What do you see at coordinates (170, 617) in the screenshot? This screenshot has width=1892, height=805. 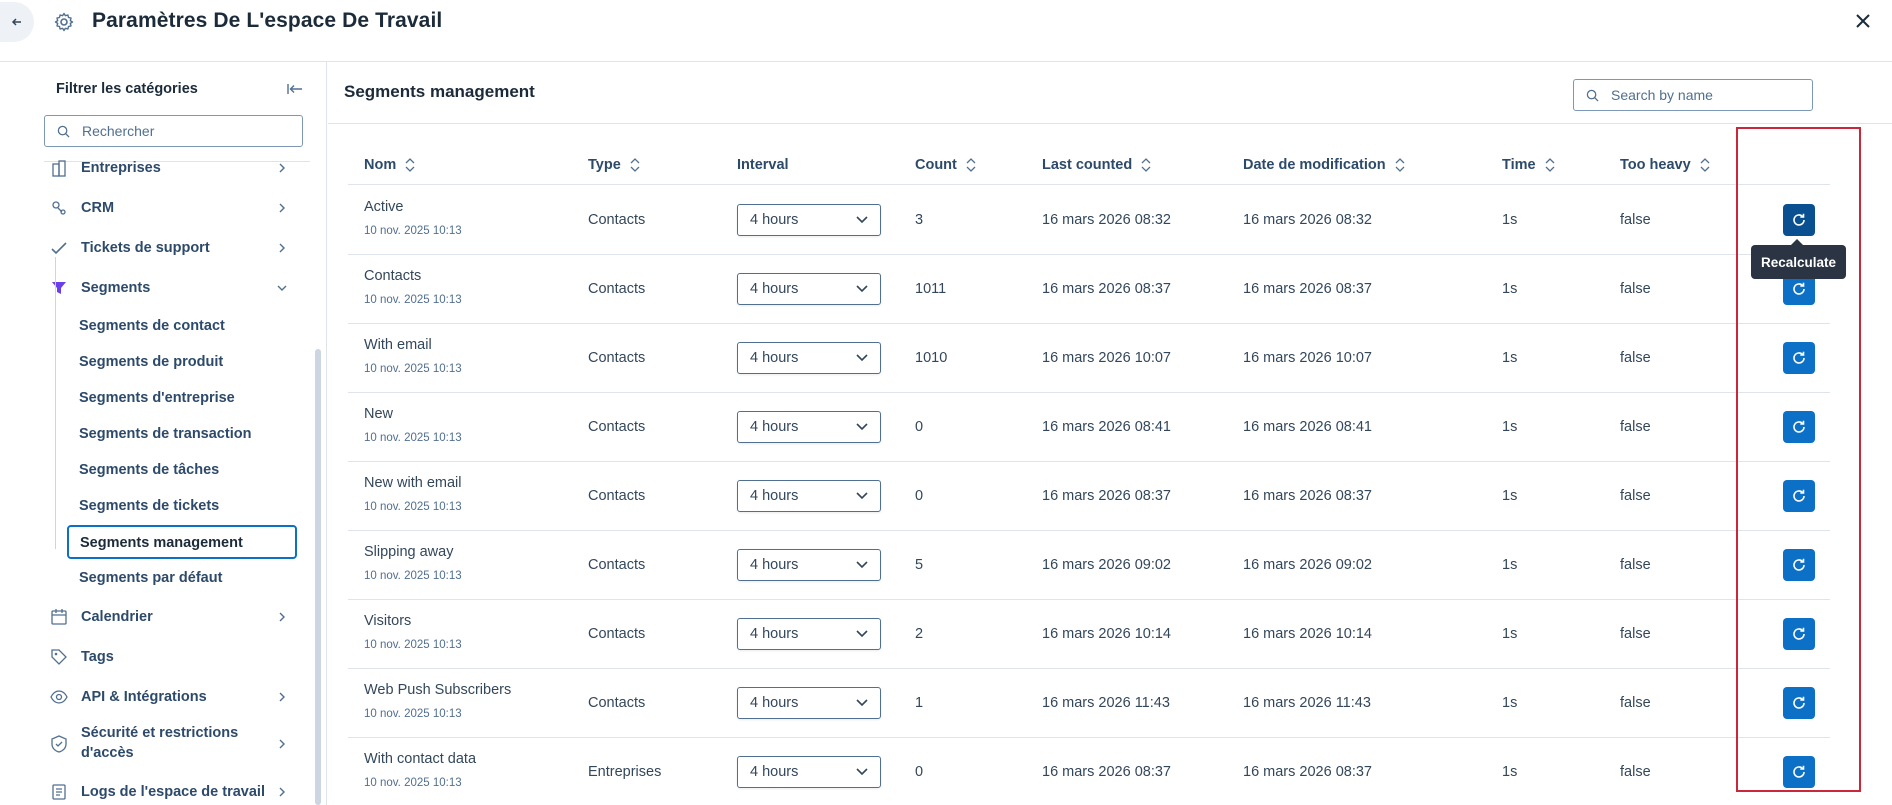 I see `sidebar-item-calendrier: Calendrier` at bounding box center [170, 617].